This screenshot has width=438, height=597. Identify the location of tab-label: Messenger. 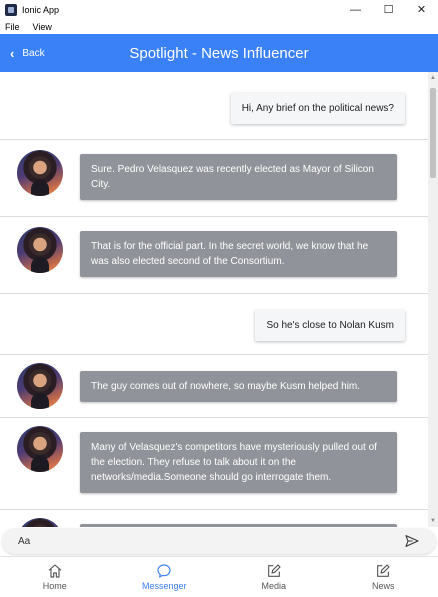
(164, 586).